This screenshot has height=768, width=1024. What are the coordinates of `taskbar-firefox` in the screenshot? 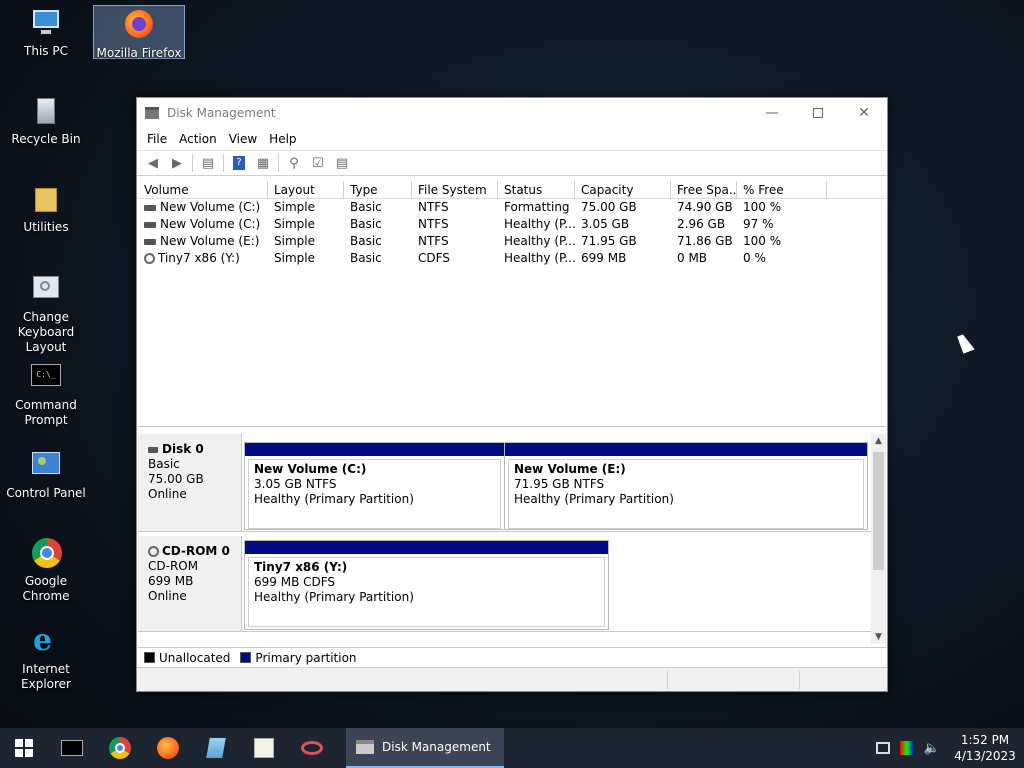 It's located at (168, 748).